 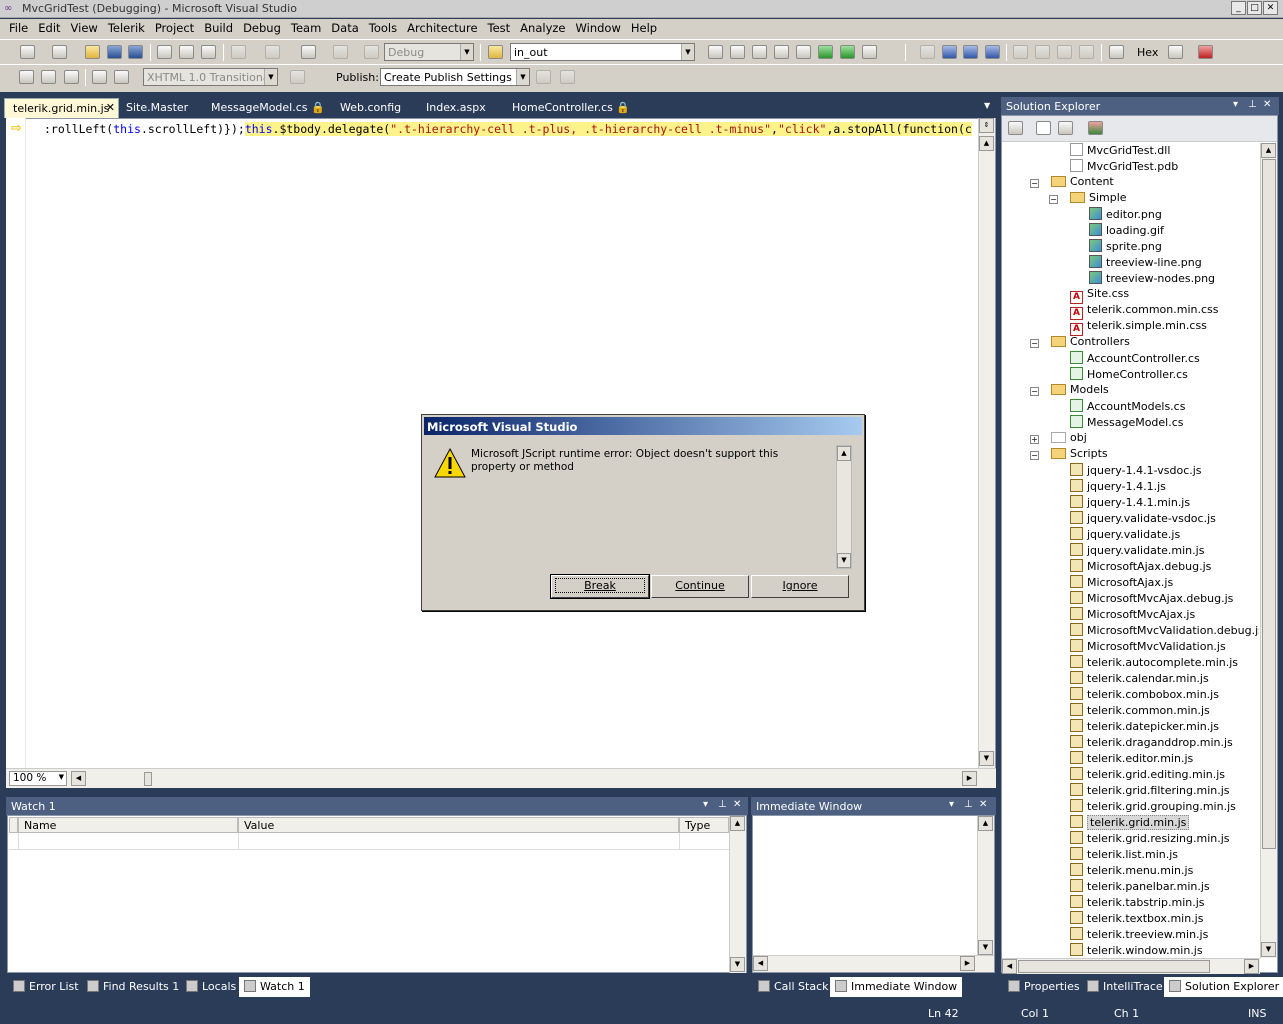 What do you see at coordinates (218, 27) in the screenshot?
I see `menu-build: Build` at bounding box center [218, 27].